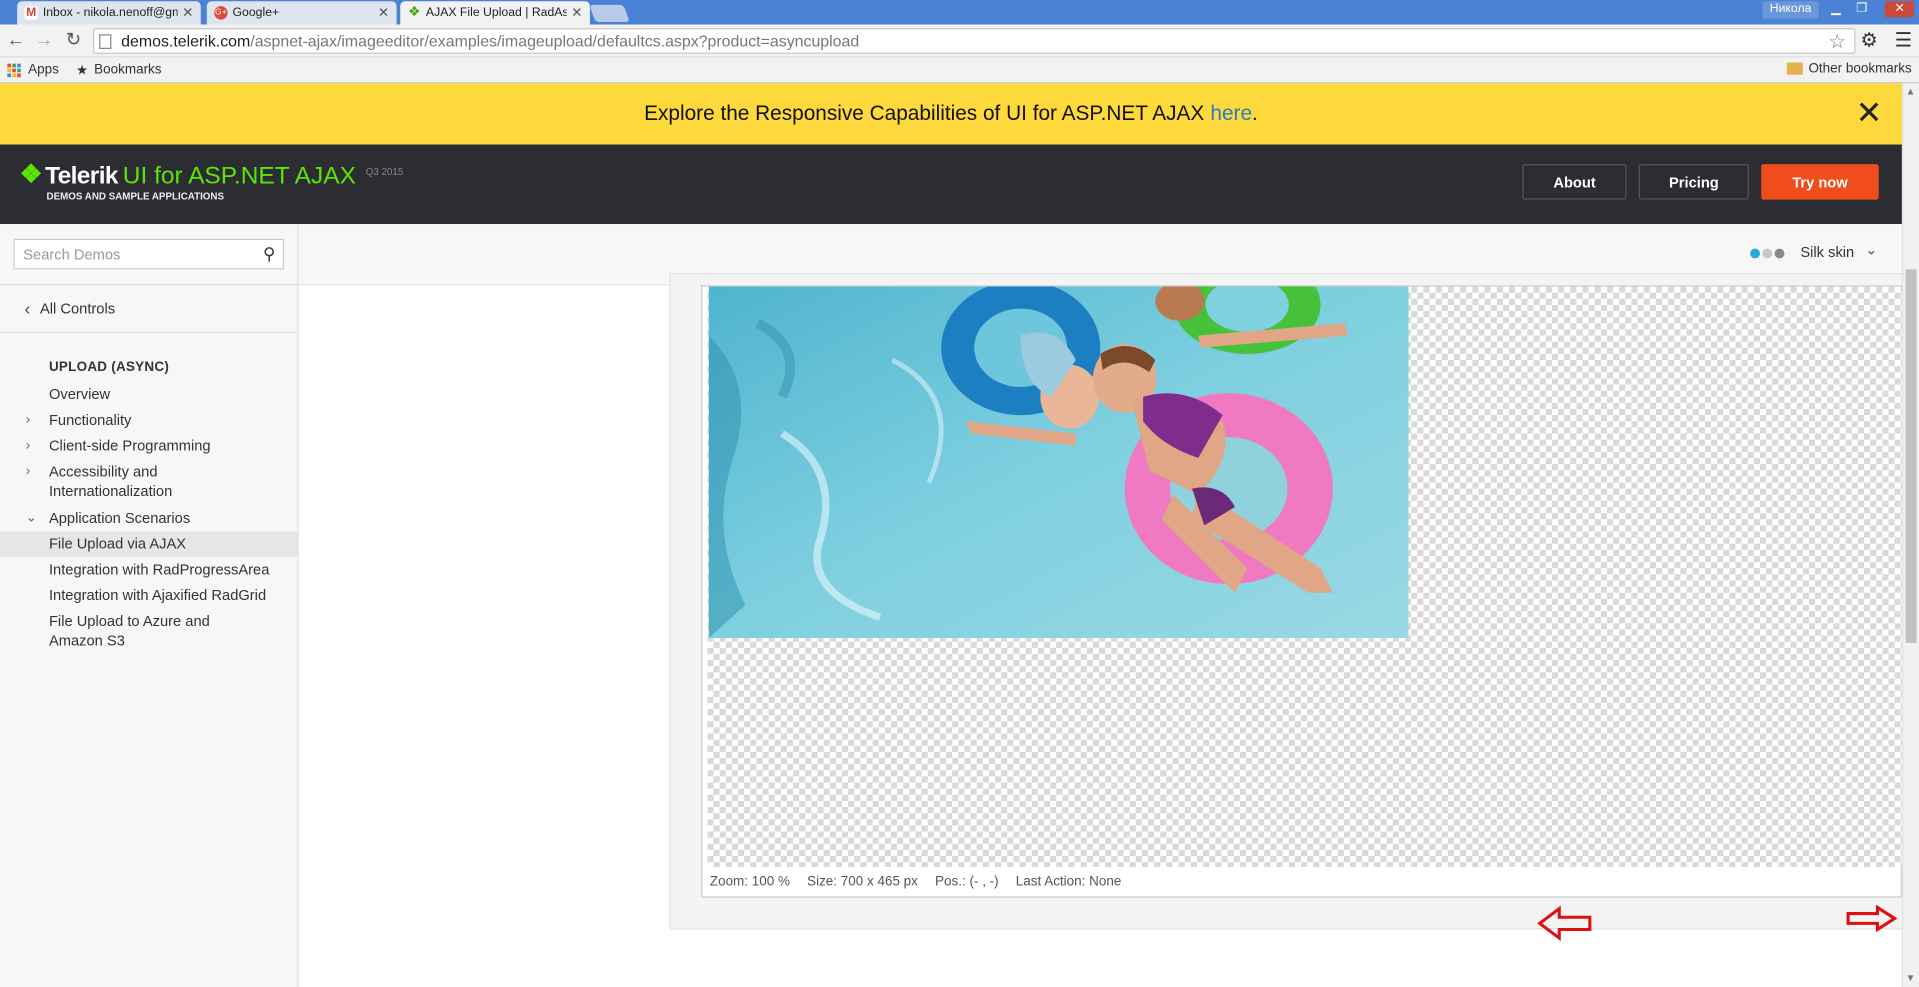 The image size is (1919, 987). Describe the element at coordinates (1058, 462) in the screenshot. I see `uploaded-image` at that location.